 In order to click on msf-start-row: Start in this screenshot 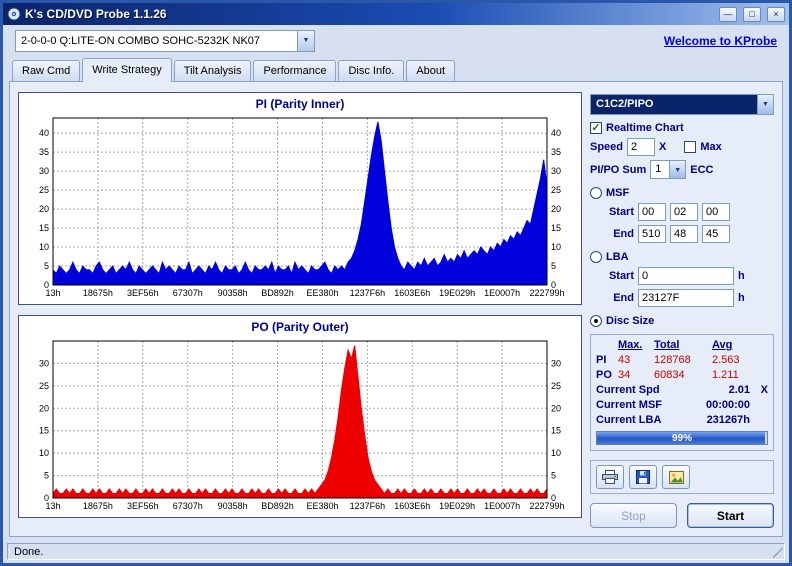, I will do `click(682, 212)`.